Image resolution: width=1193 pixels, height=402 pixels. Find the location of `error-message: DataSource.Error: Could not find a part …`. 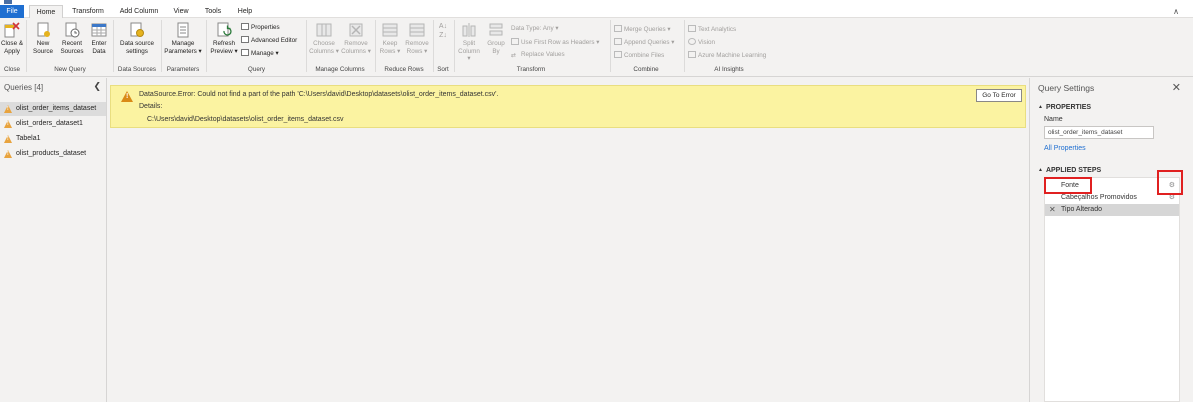

error-message: DataSource.Error: Could not find a part … is located at coordinates (319, 94).